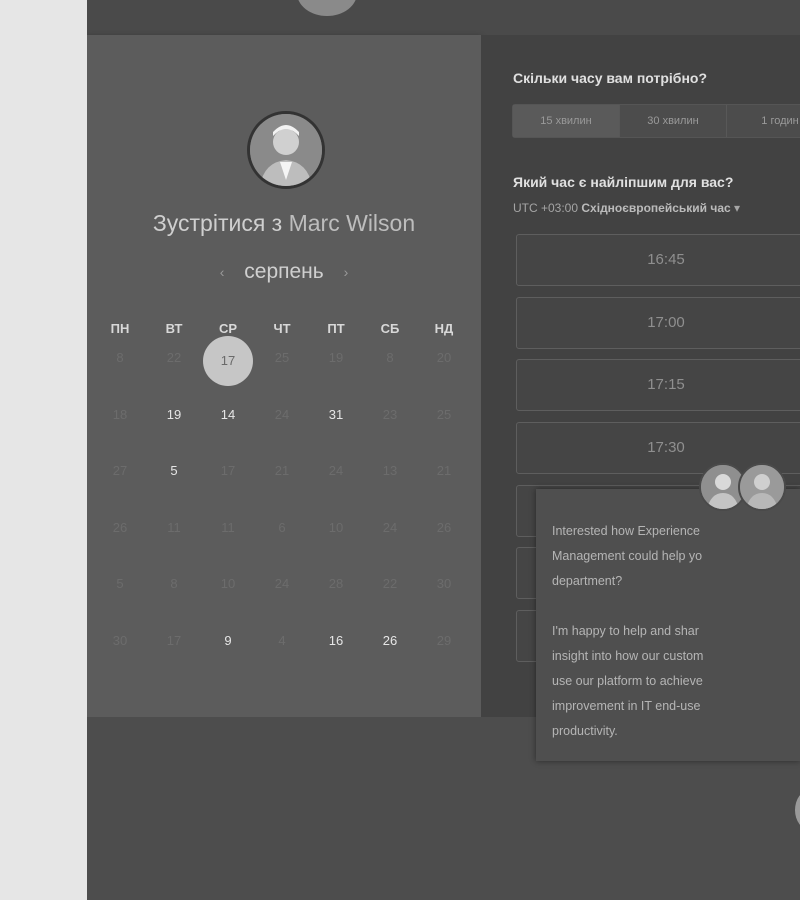 This screenshot has height=900, width=800. I want to click on chevron-right-icon: ›, so click(346, 272).